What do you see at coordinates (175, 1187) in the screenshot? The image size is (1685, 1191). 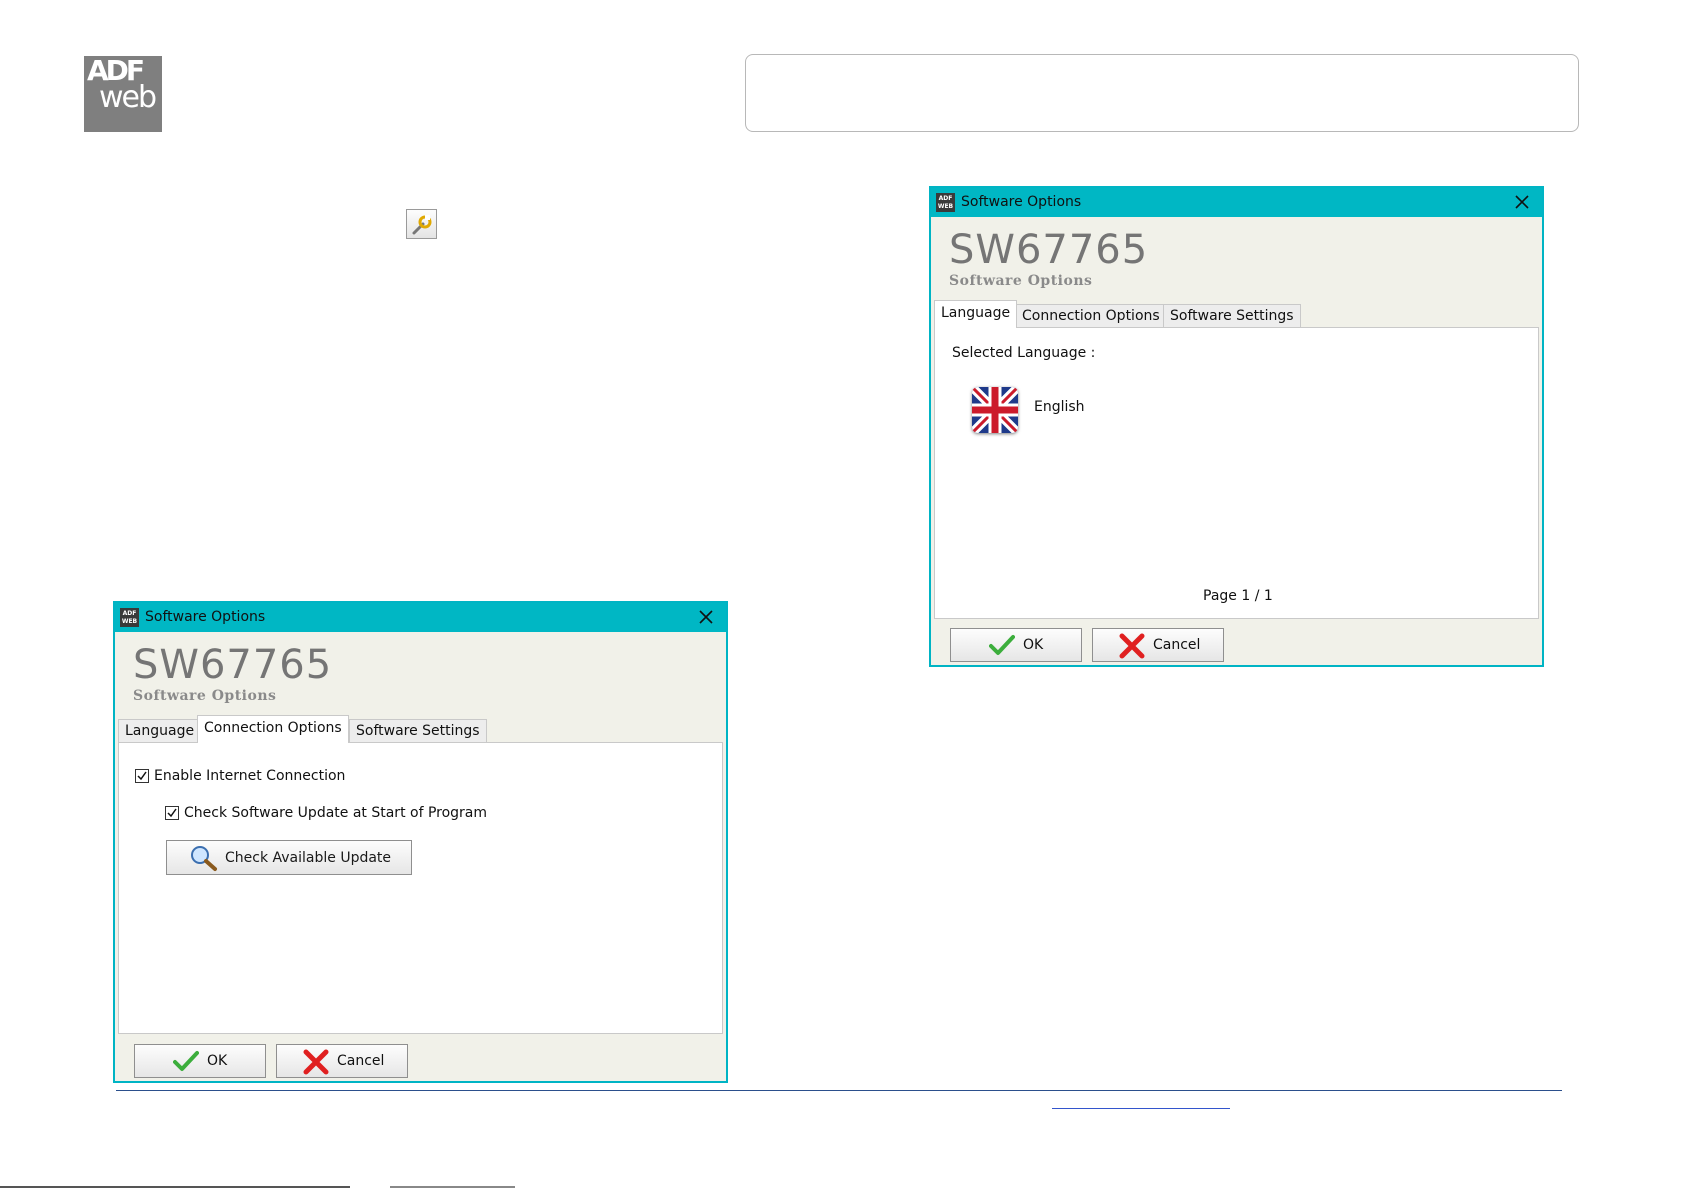 I see `bottom-edge-line` at bounding box center [175, 1187].